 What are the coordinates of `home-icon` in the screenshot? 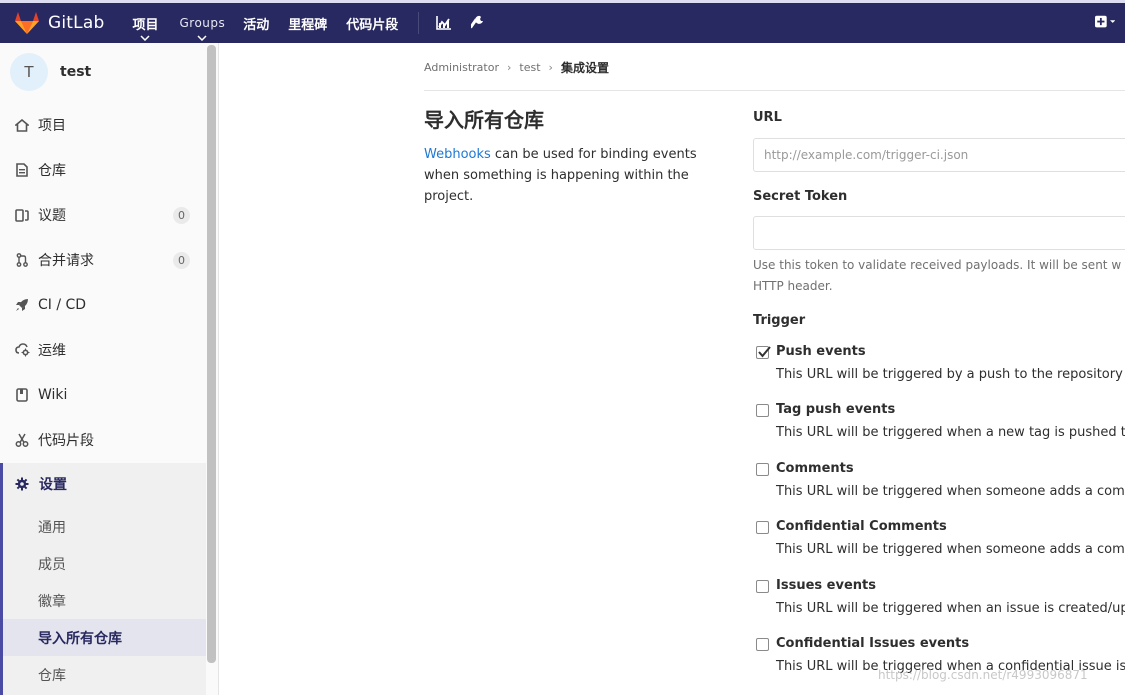 It's located at (22, 125).